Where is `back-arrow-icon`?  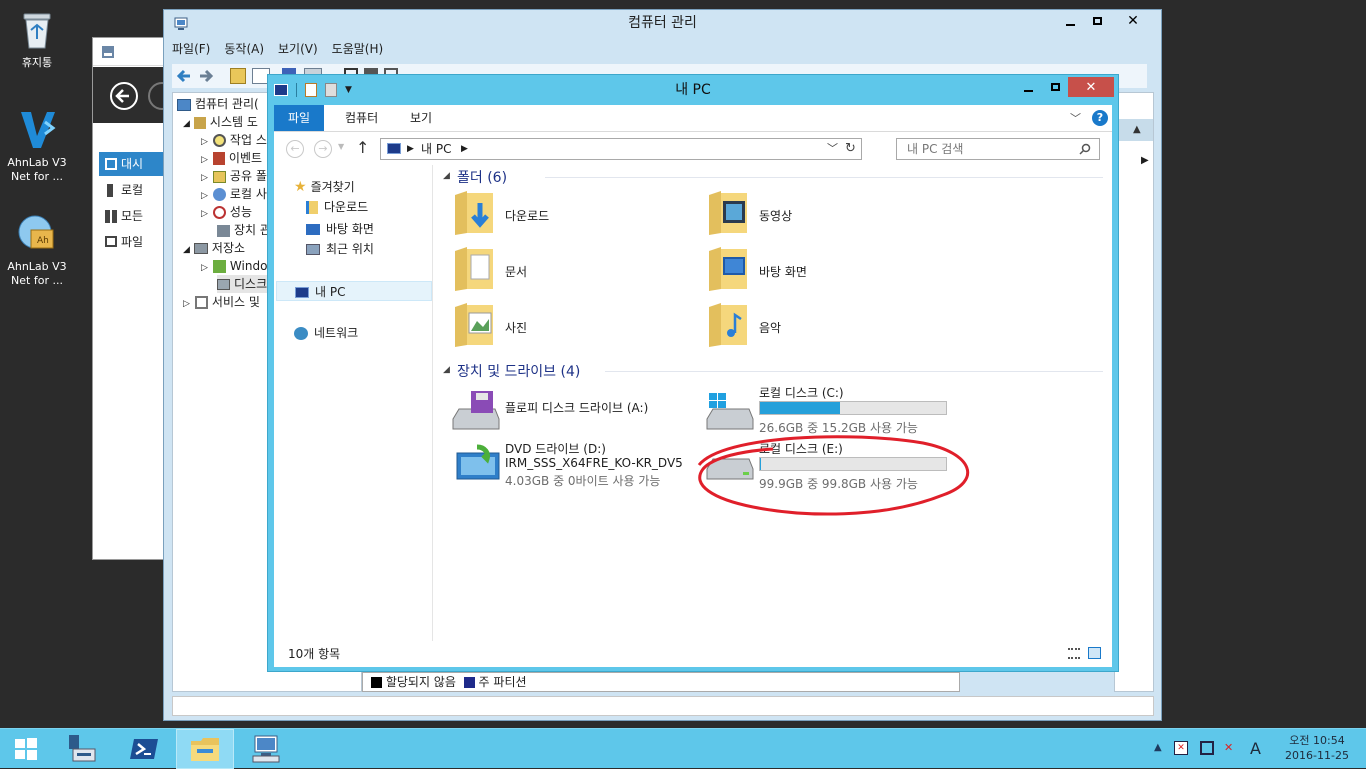 back-arrow-icon is located at coordinates (124, 96).